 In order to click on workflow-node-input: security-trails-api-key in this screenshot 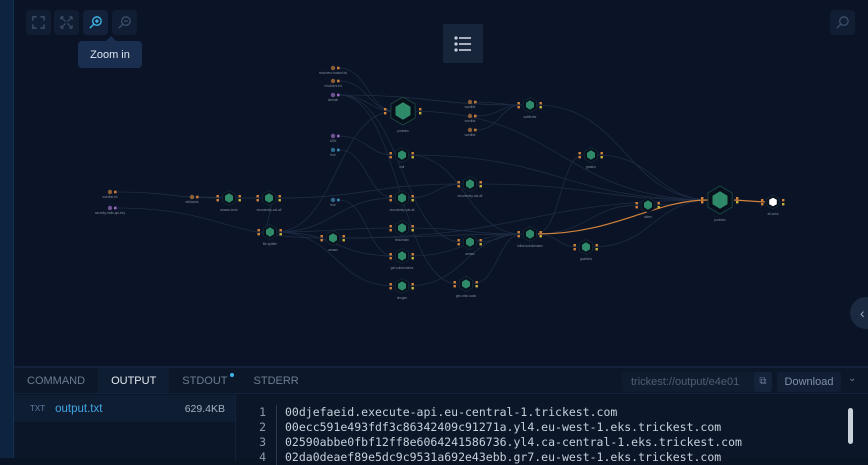, I will do `click(110, 210)`.